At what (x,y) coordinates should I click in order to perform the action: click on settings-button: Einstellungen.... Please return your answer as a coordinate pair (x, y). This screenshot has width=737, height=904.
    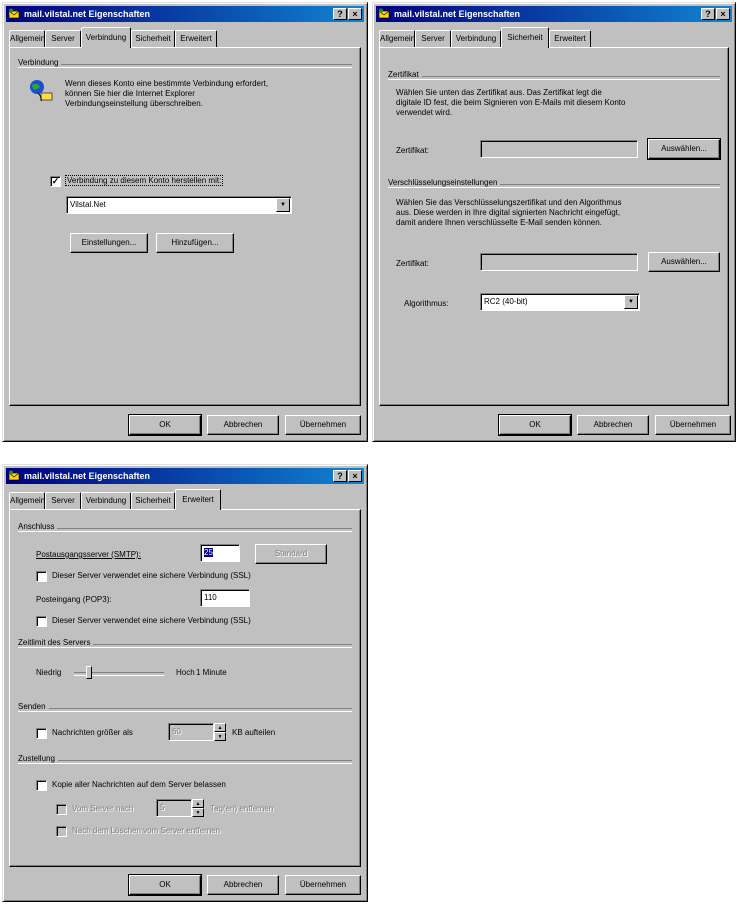
    Looking at the image, I should click on (109, 243).